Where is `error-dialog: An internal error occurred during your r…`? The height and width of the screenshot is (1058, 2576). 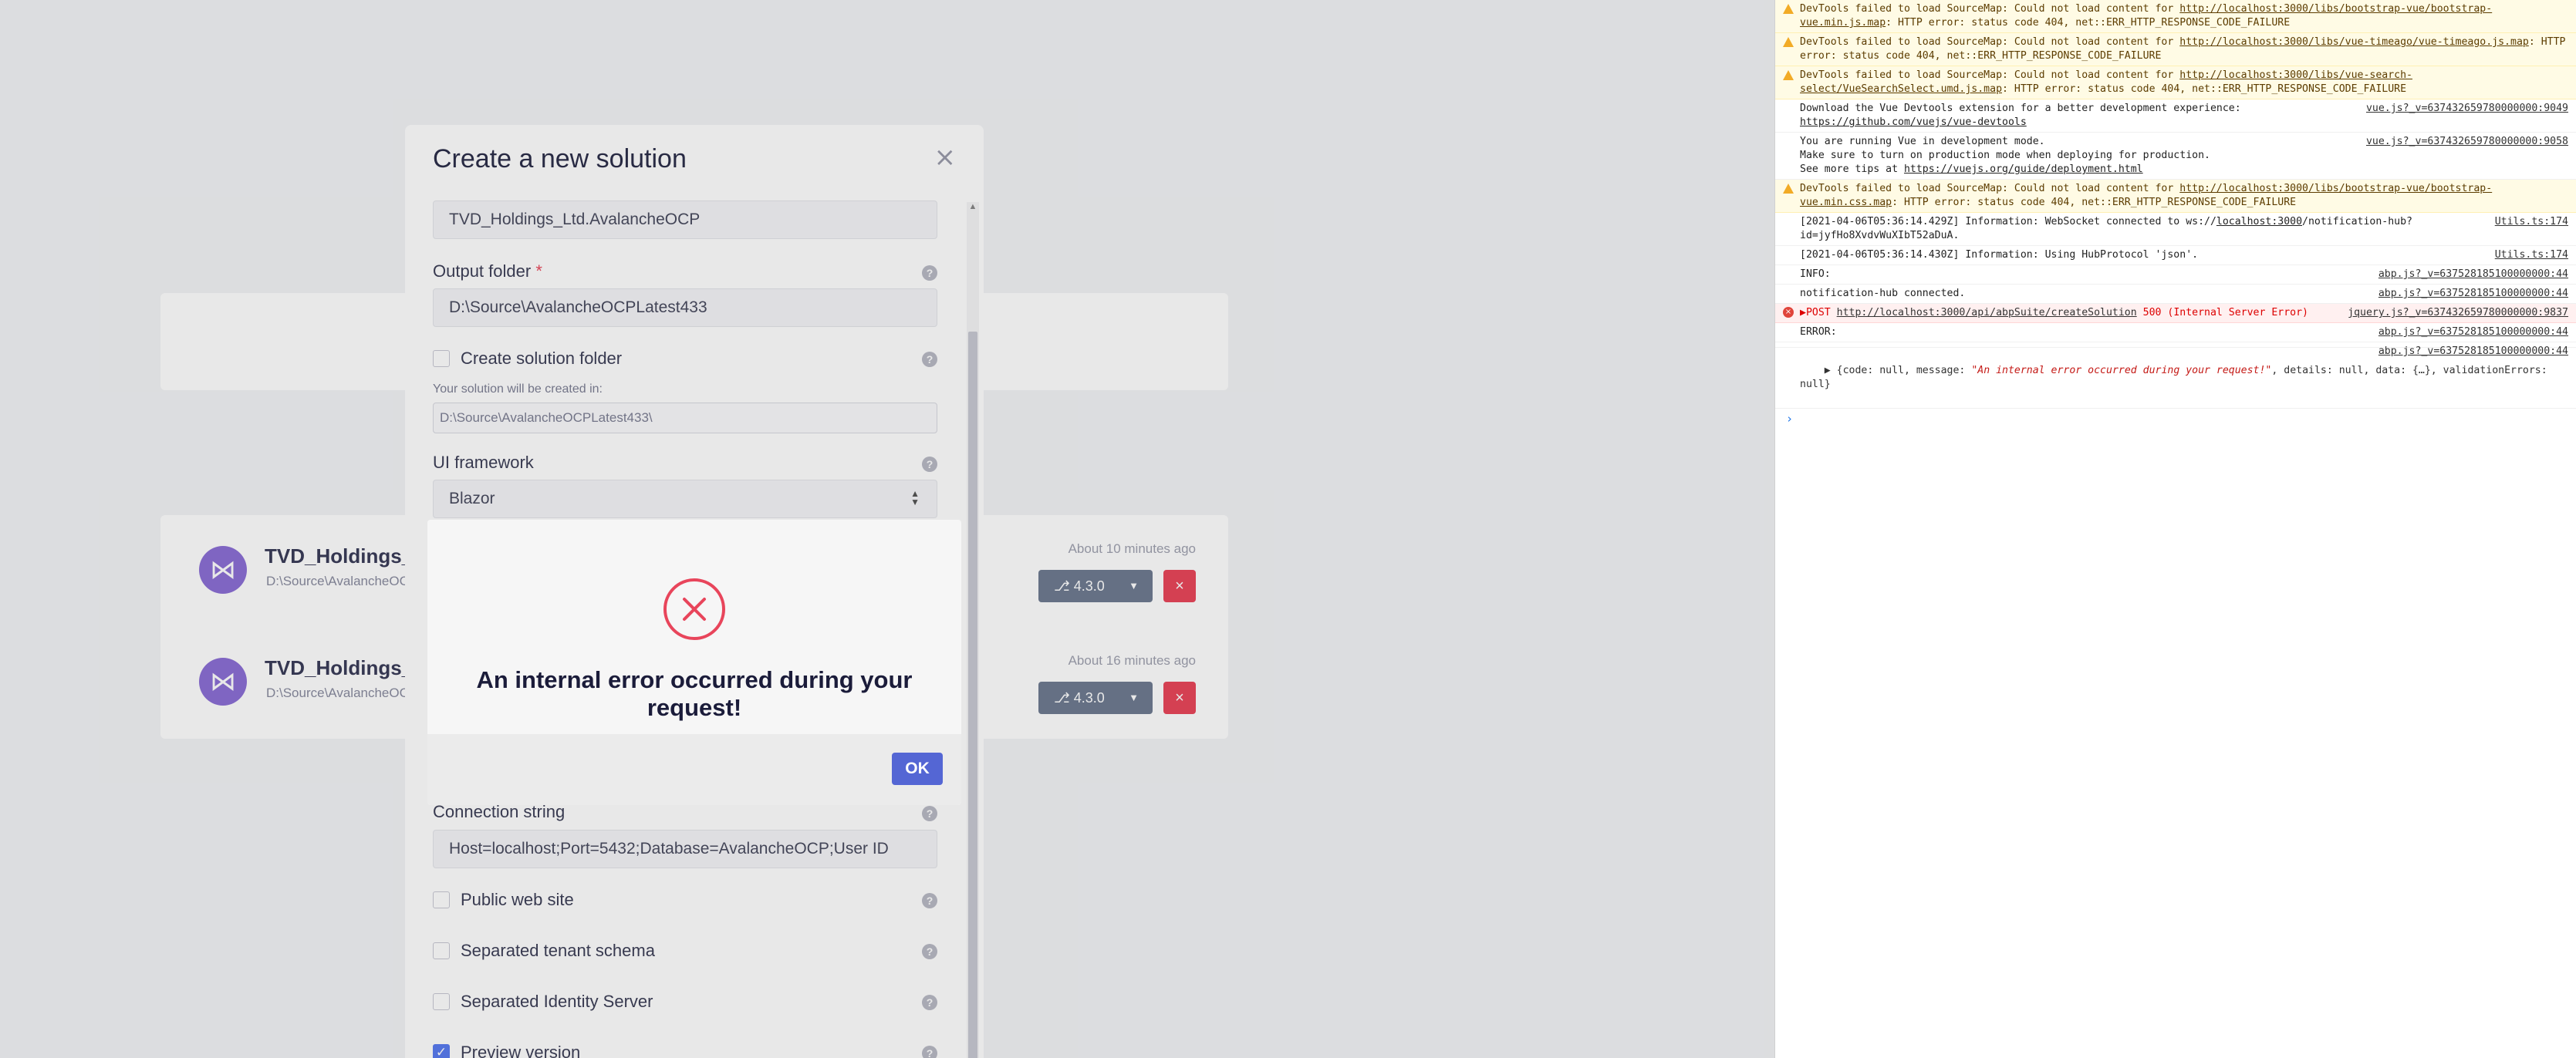 error-dialog: An internal error occurred during your r… is located at coordinates (694, 662).